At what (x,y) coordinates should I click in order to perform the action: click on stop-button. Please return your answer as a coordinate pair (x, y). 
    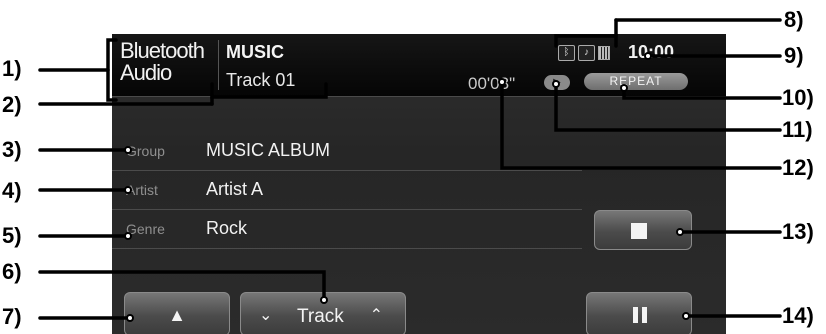
    Looking at the image, I should click on (643, 230).